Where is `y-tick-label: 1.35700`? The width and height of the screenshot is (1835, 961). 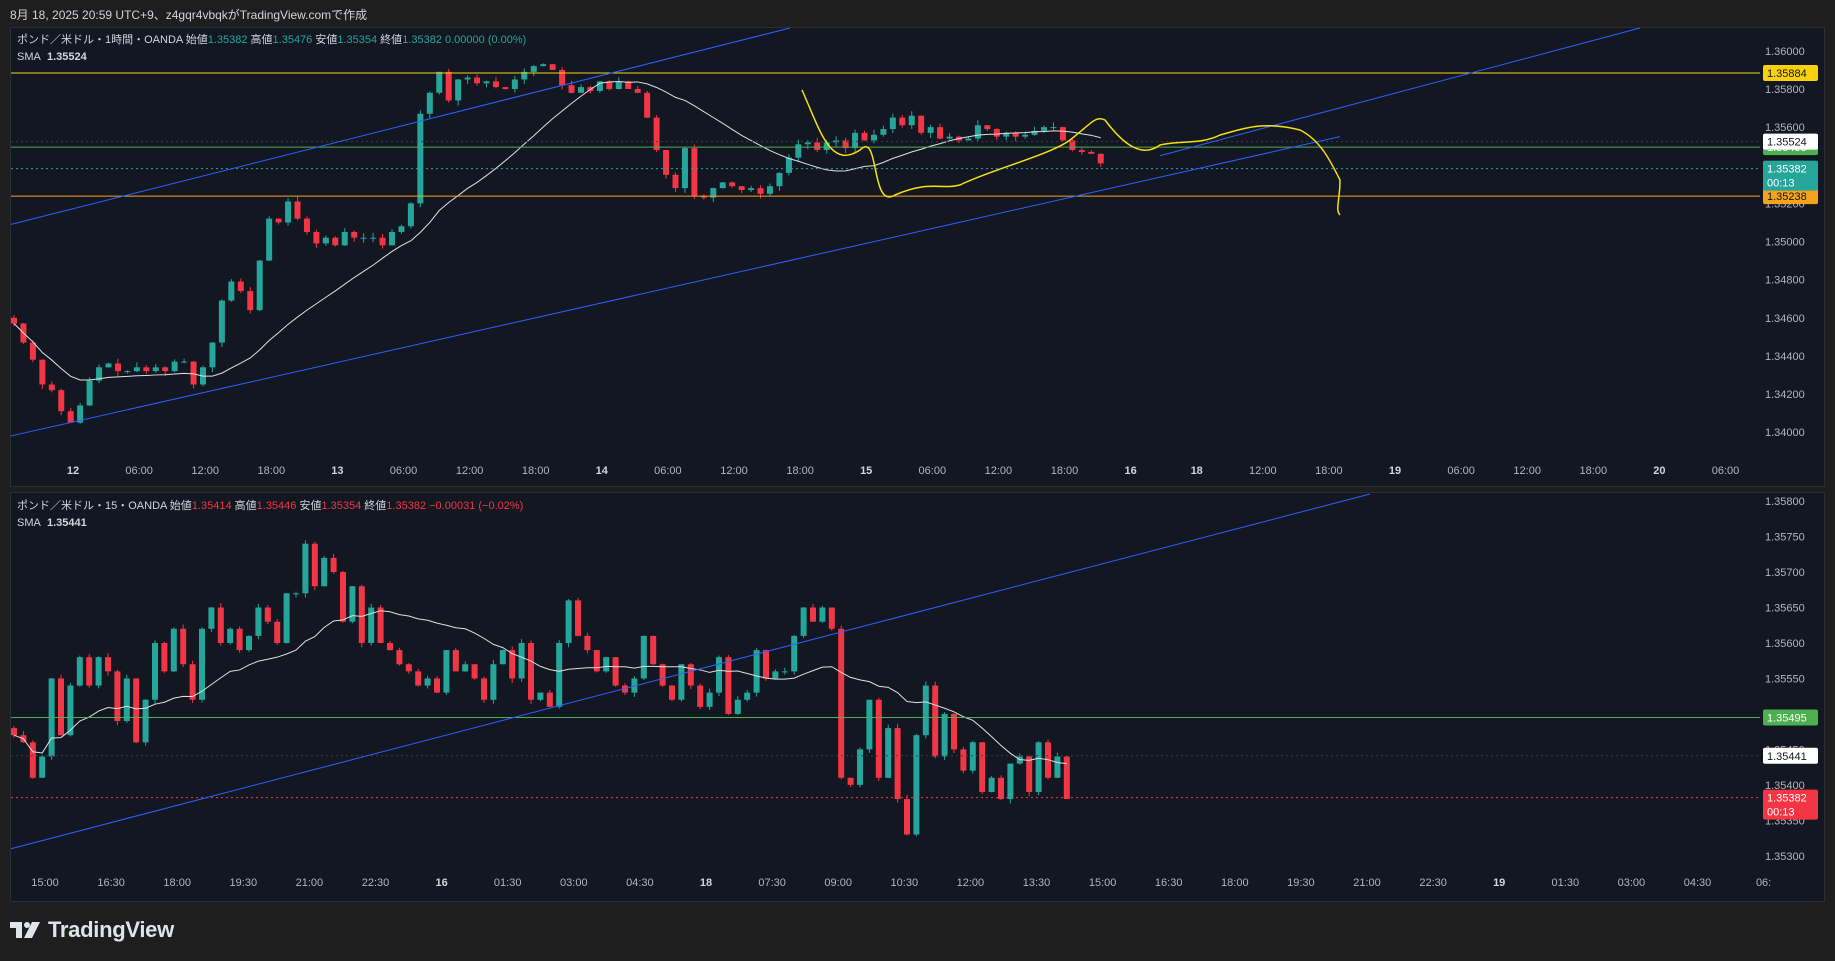
y-tick-label: 1.35700 is located at coordinates (1785, 573).